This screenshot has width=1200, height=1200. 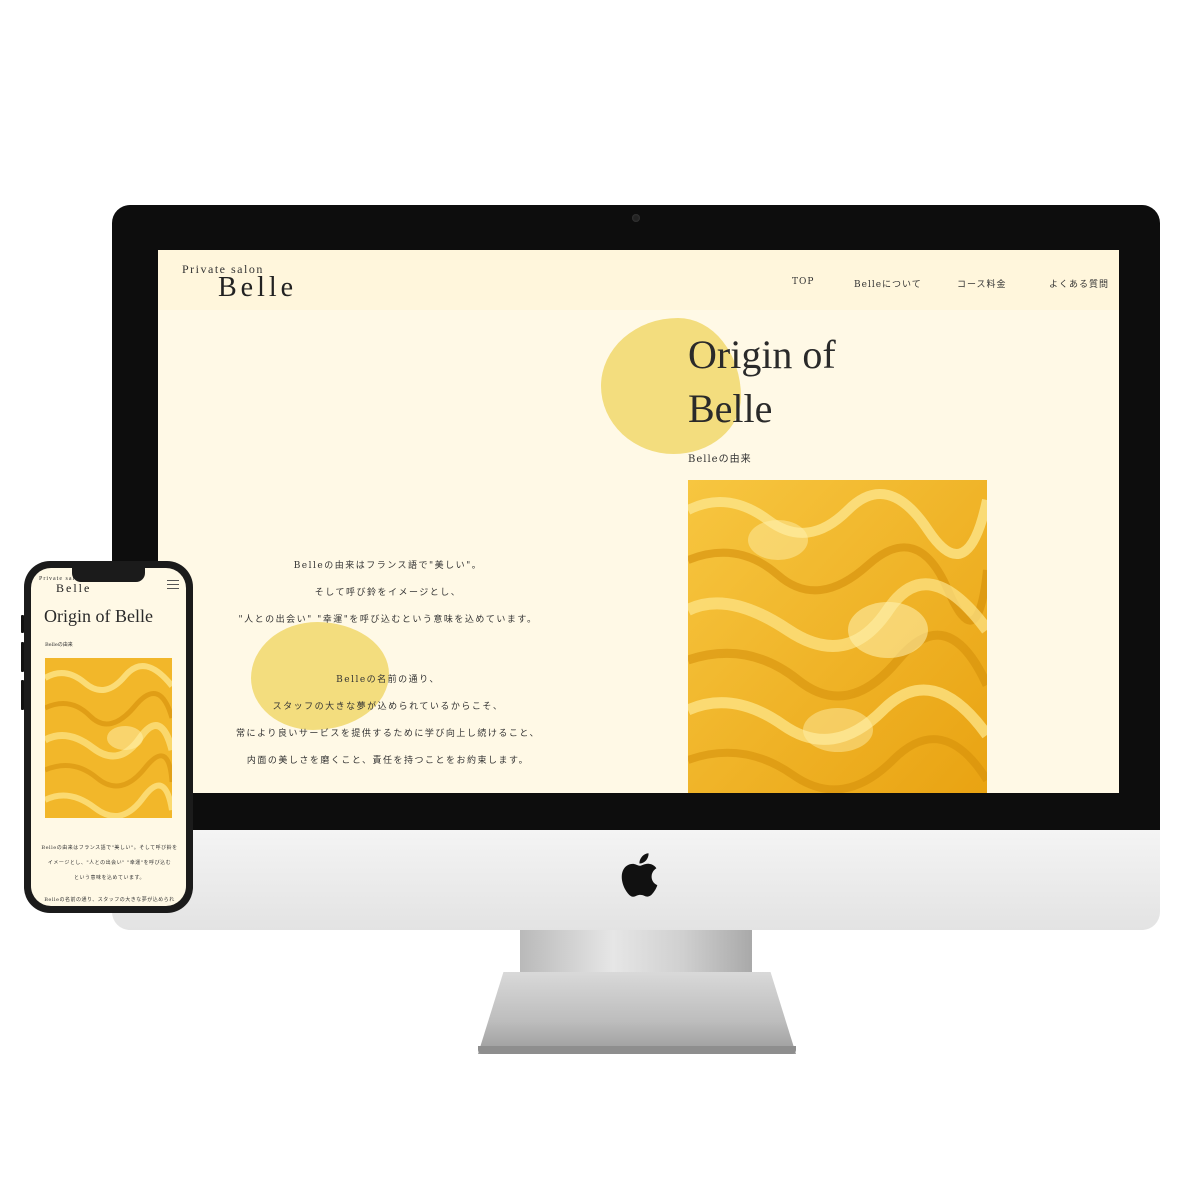 I want to click on yellow-petals-image, so click(x=837, y=636).